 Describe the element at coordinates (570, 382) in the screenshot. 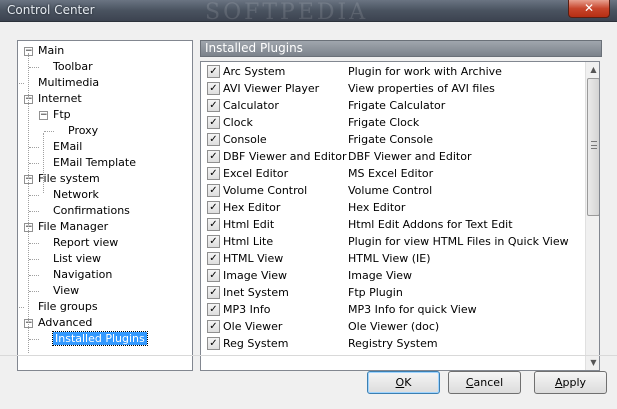

I see `apply-button: Apply` at that location.